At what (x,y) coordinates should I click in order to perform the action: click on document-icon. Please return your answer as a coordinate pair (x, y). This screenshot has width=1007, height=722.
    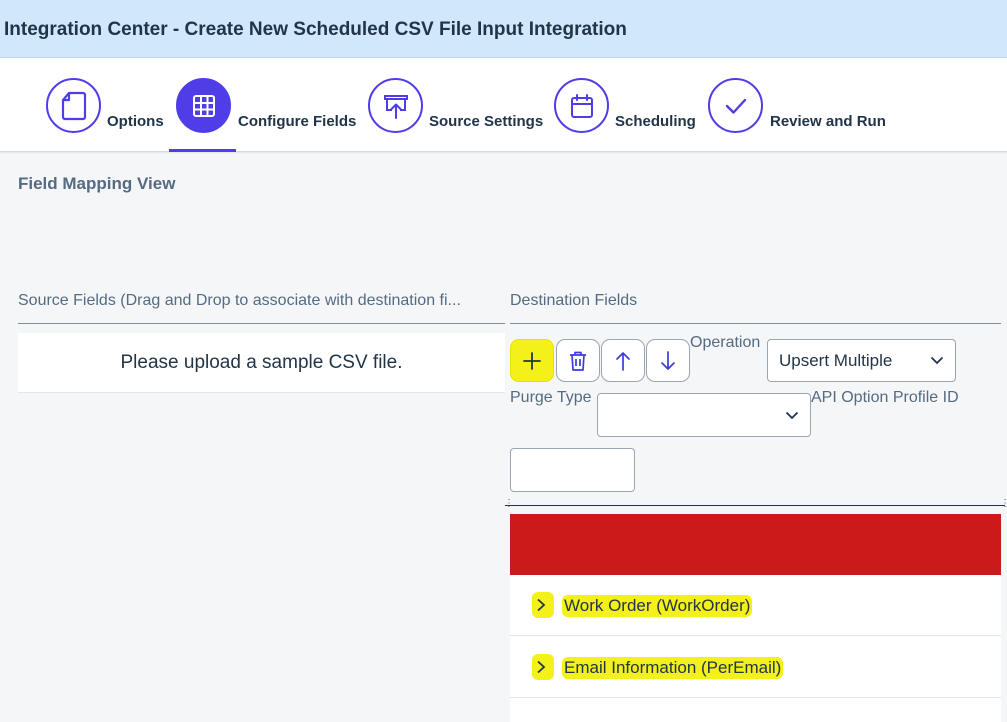
    Looking at the image, I should click on (73, 105).